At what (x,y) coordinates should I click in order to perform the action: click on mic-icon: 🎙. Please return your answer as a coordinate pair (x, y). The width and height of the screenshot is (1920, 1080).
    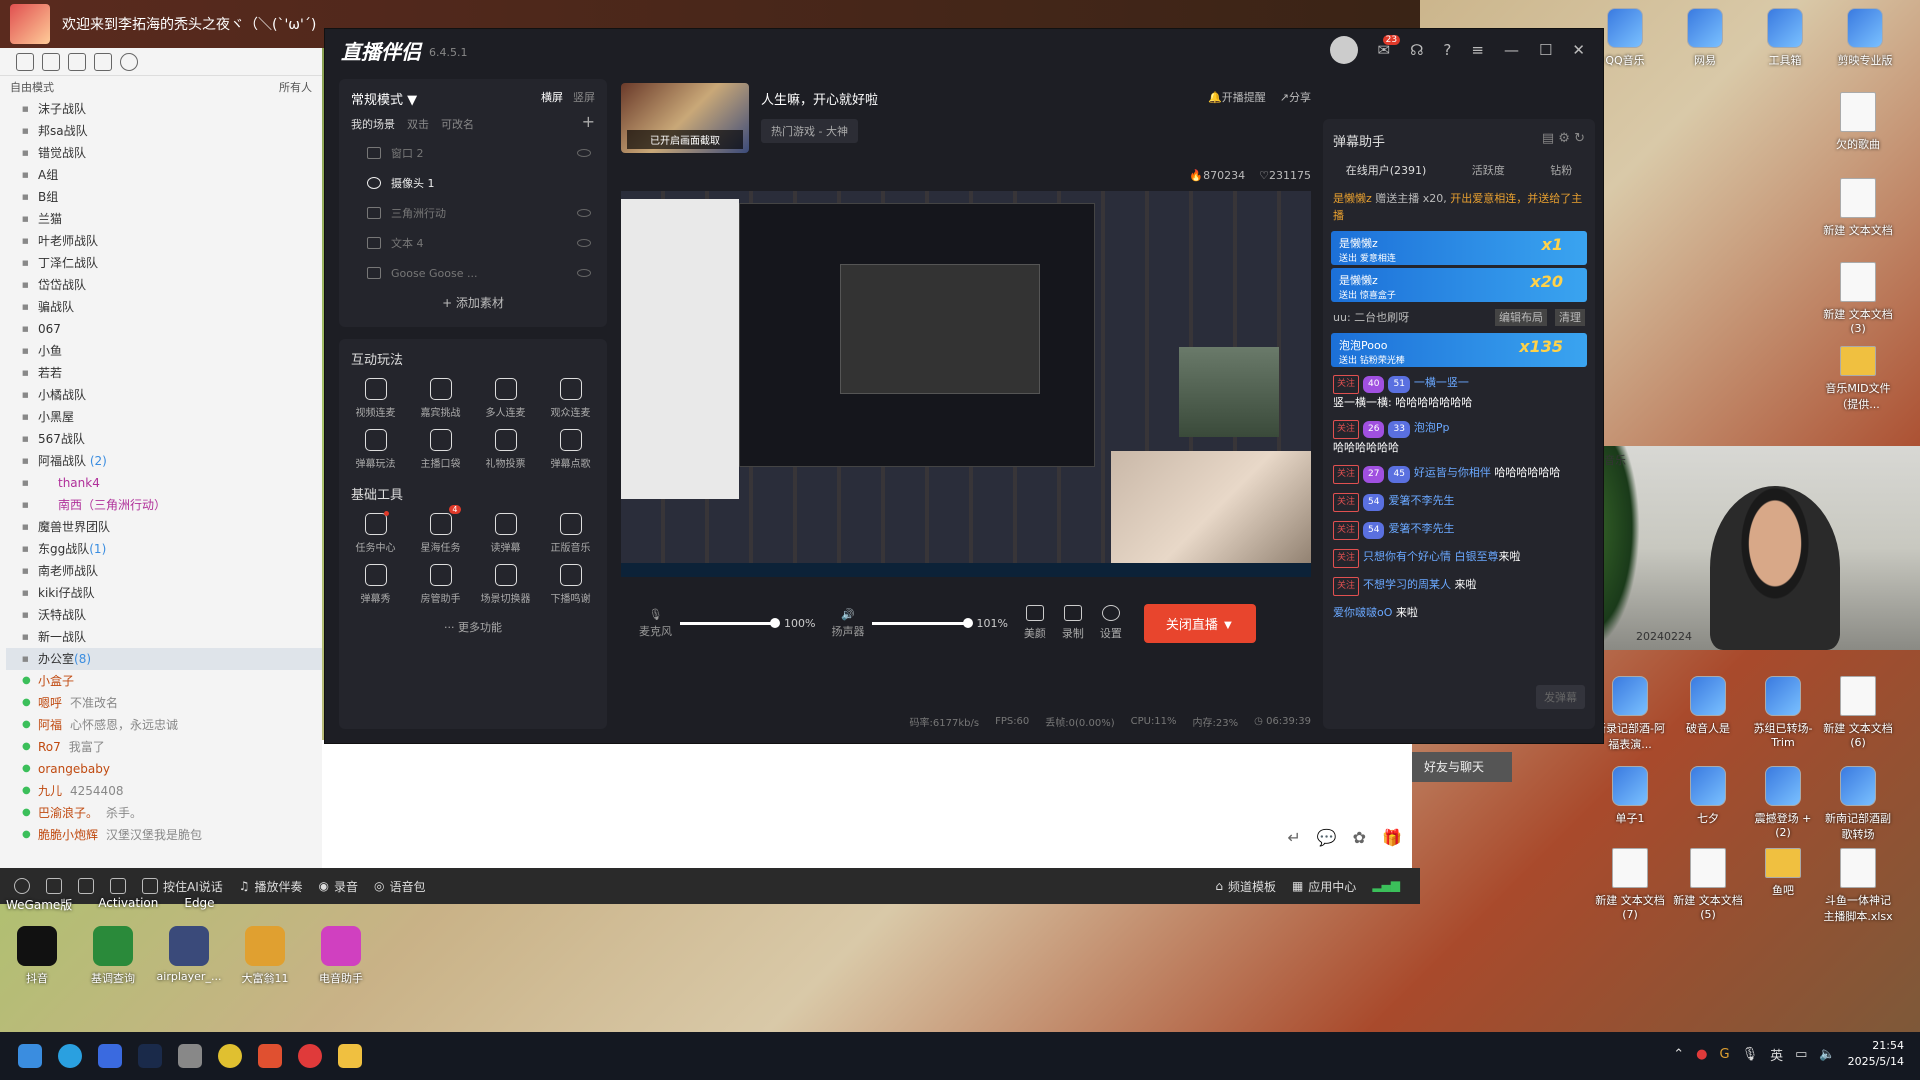
    Looking at the image, I should click on (1750, 1054).